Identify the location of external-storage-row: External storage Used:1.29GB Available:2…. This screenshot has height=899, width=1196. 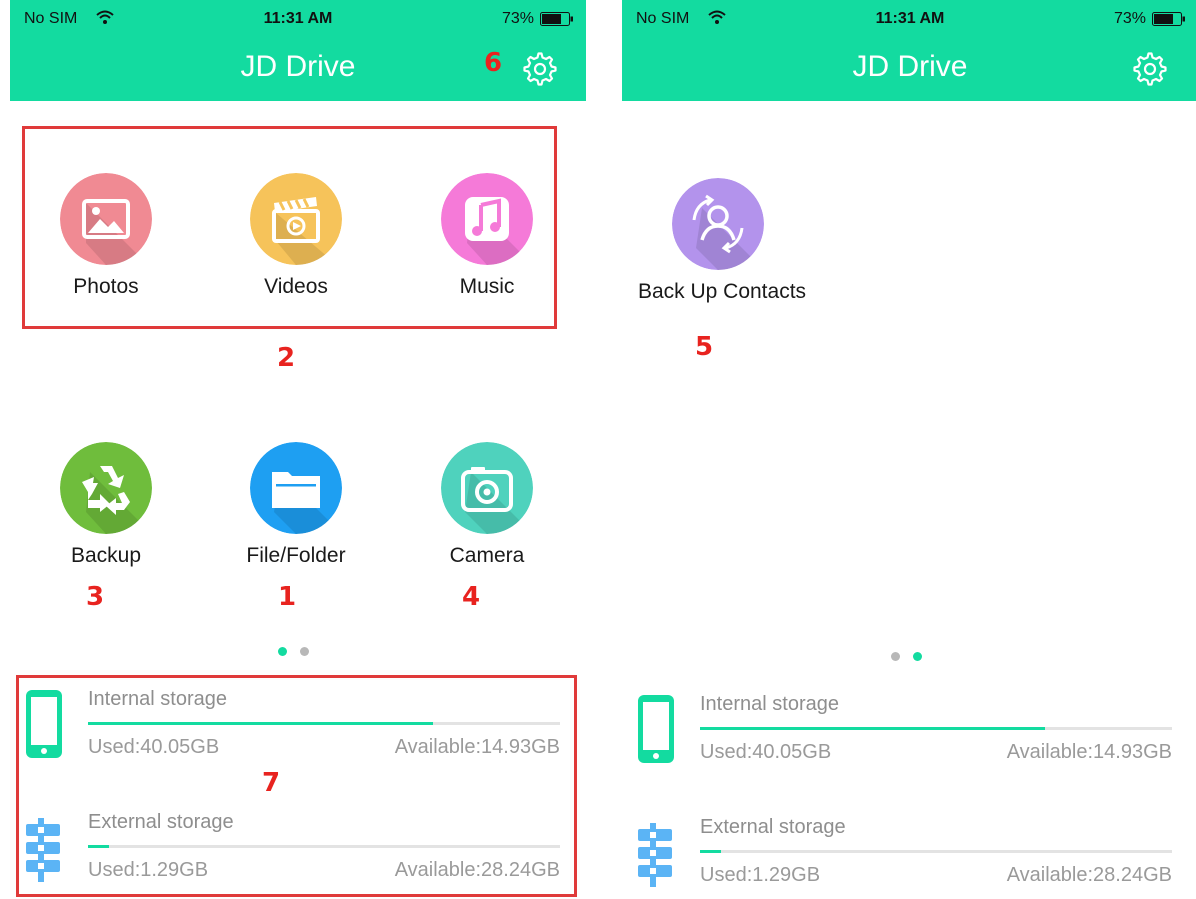
(909, 857).